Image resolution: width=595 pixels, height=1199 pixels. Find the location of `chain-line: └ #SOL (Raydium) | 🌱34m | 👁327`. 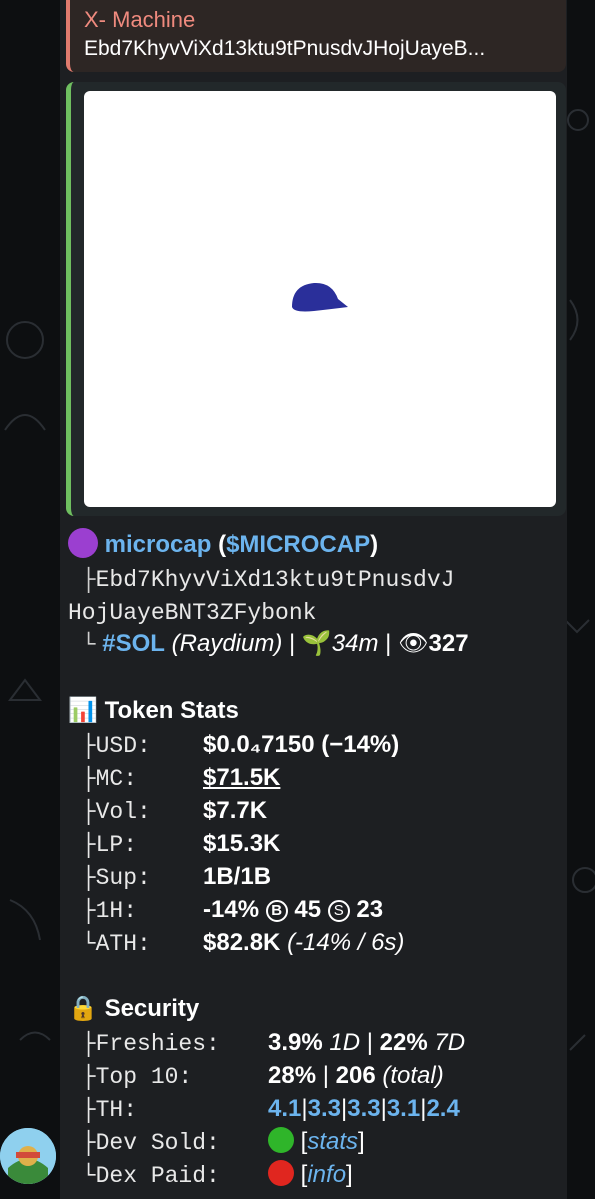

chain-line: └ #SOL (Raydium) | 🌱34m | 👁327 is located at coordinates (268, 643).